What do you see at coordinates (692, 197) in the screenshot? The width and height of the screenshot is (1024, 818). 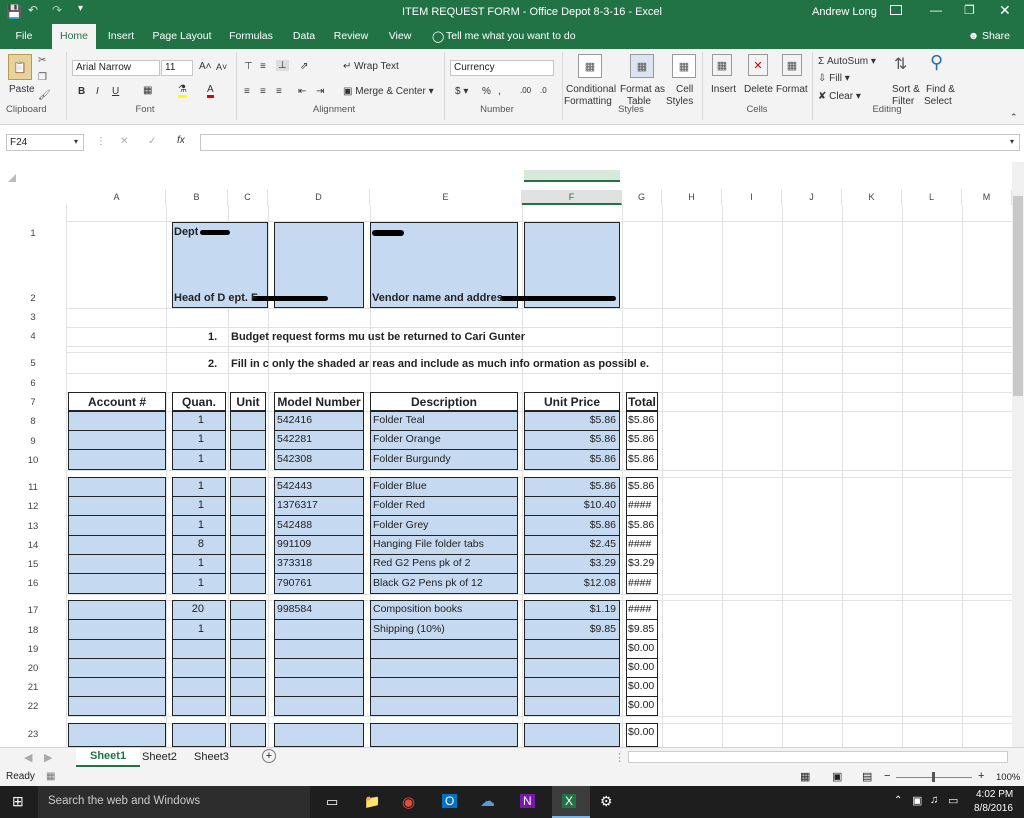 I see `col-header-h: H` at bounding box center [692, 197].